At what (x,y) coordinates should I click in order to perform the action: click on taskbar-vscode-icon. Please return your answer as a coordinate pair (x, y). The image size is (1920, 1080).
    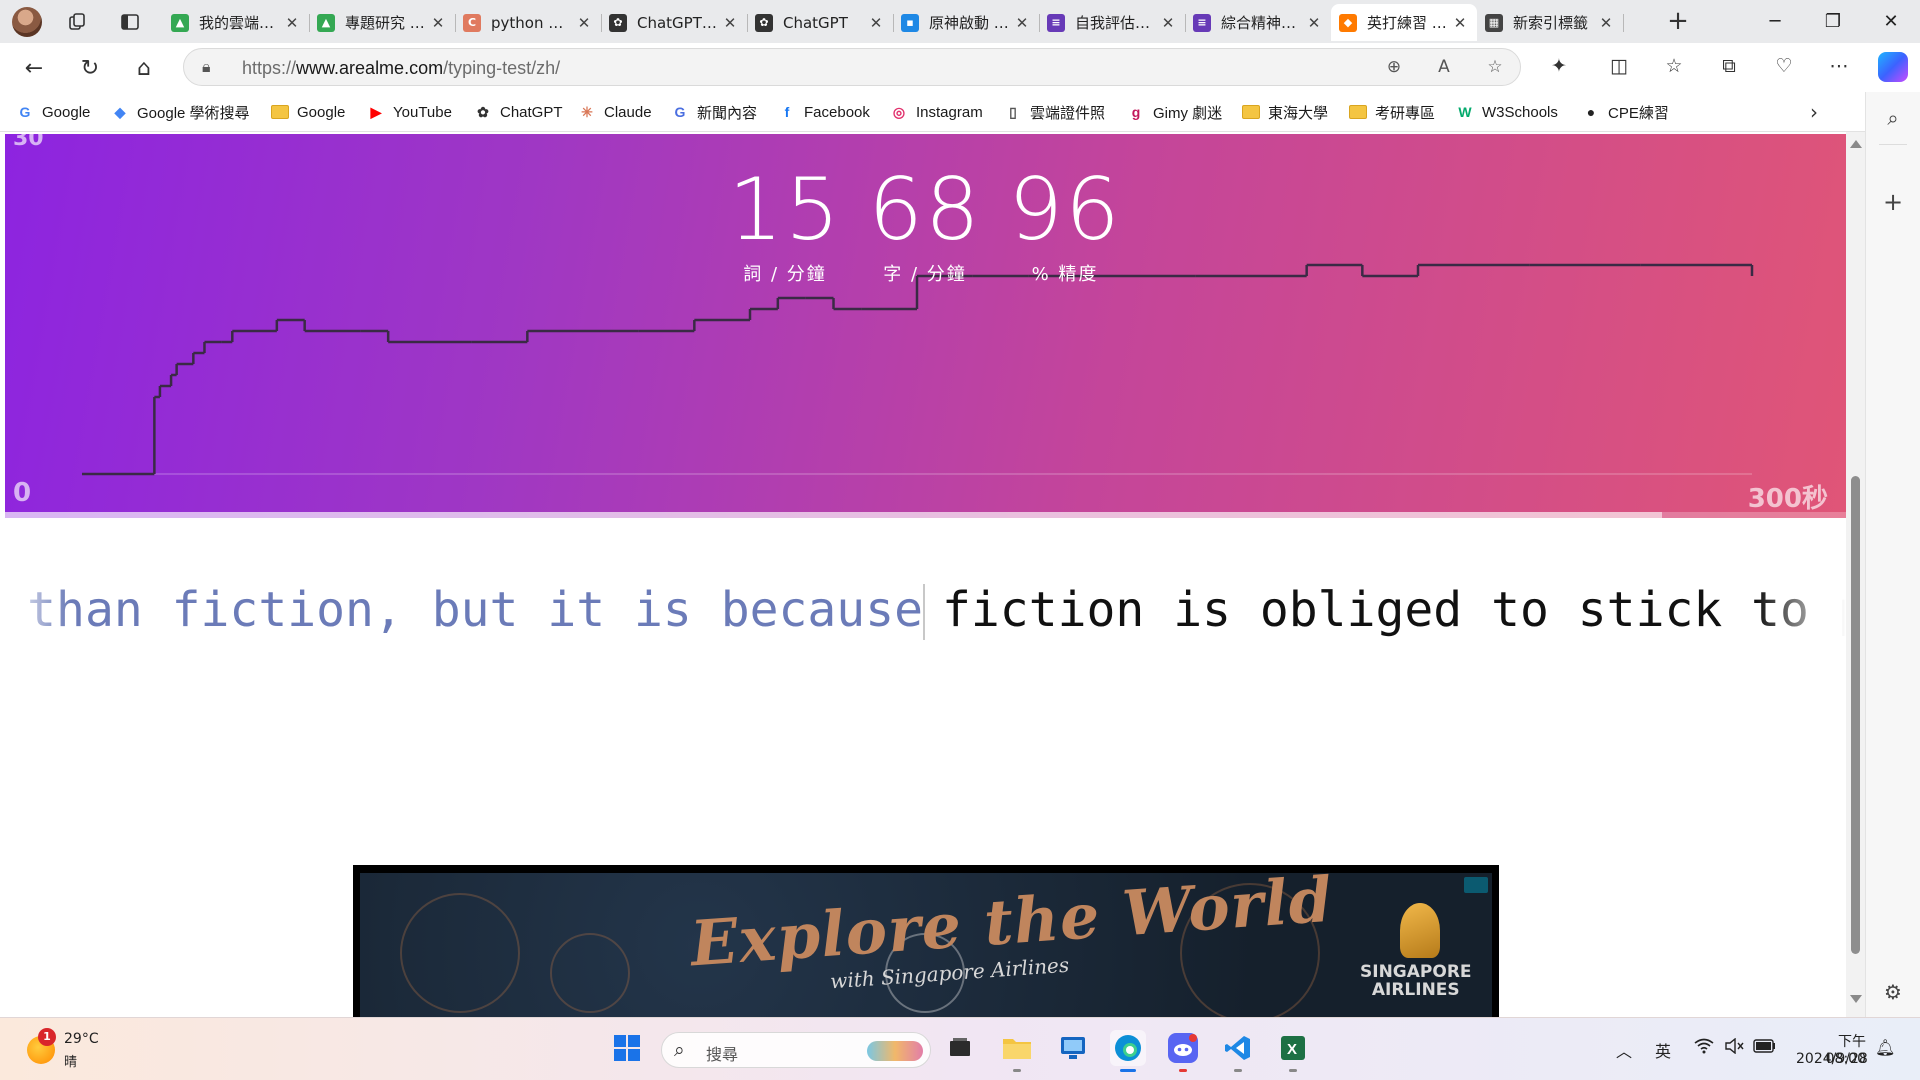
    Looking at the image, I should click on (1238, 1051).